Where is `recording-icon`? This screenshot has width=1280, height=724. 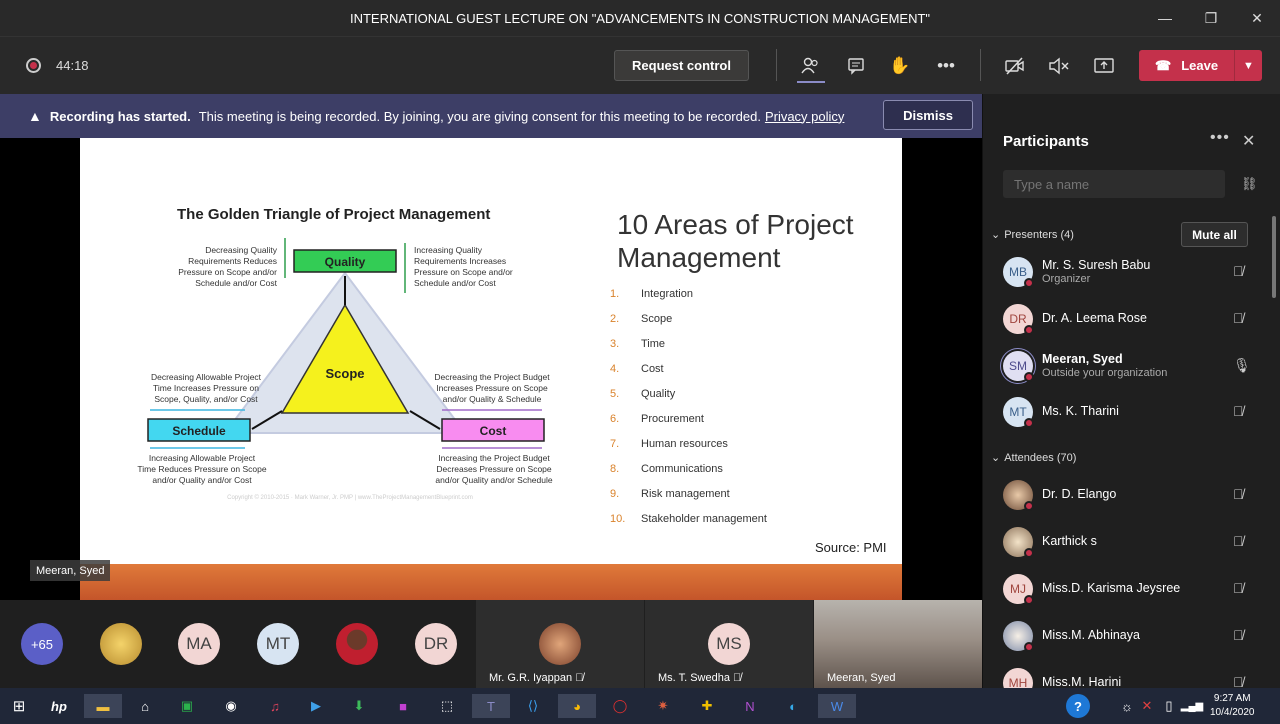
recording-icon is located at coordinates (33, 65).